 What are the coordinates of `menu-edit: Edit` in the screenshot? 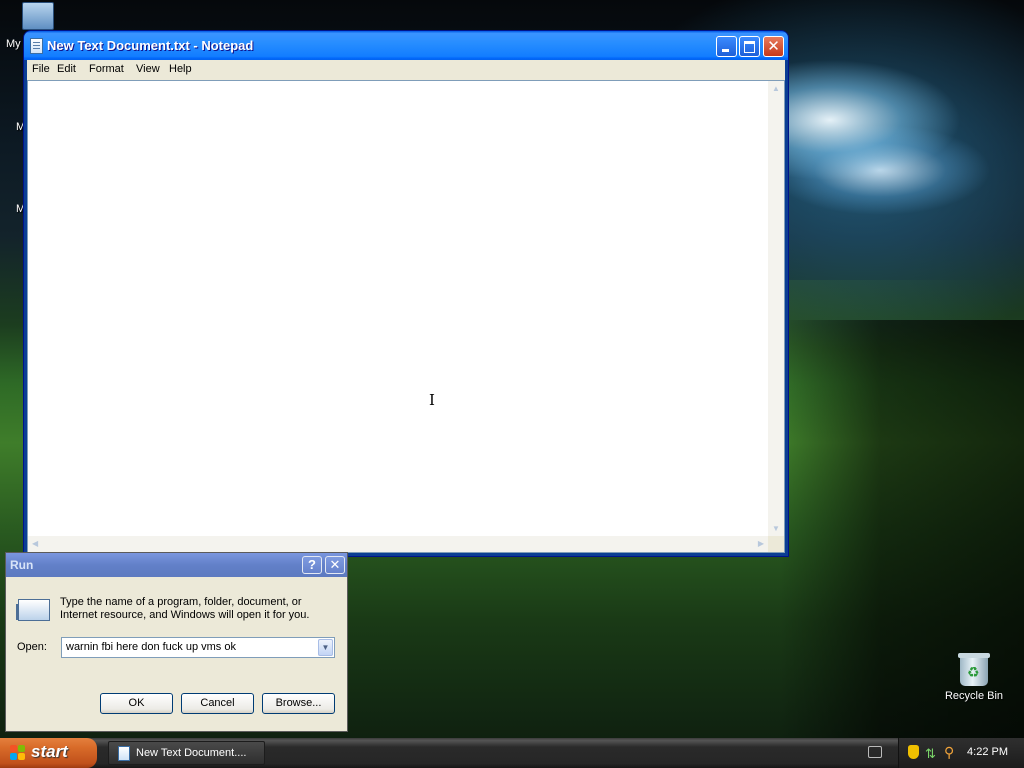 It's located at (66, 69).